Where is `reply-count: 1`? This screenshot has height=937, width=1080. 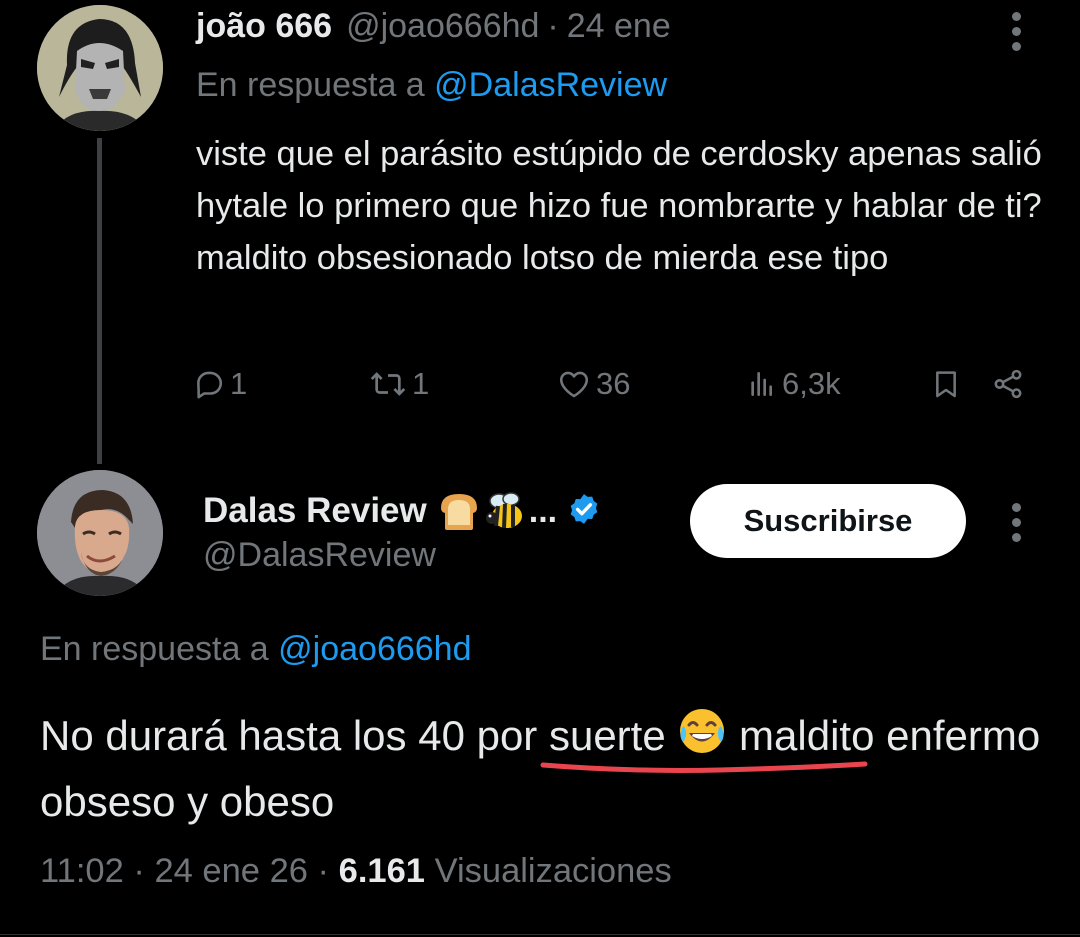 reply-count: 1 is located at coordinates (239, 383).